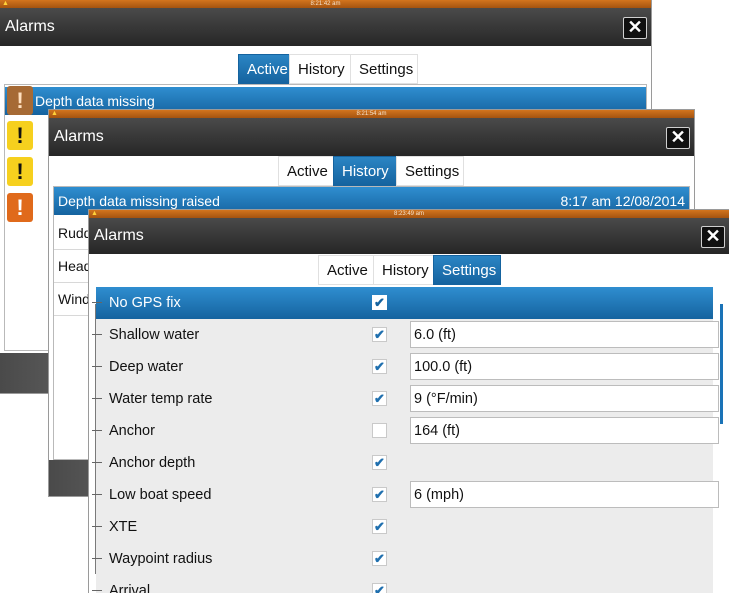 The image size is (729, 593). Describe the element at coordinates (132, 431) in the screenshot. I see `setting-label: Anchor` at that location.